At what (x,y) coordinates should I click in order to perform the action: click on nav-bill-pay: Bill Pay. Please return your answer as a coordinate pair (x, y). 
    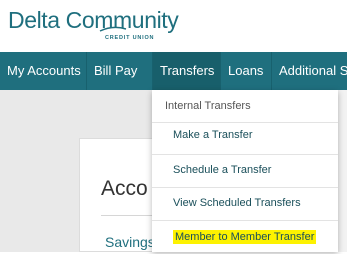
    Looking at the image, I should click on (119, 71).